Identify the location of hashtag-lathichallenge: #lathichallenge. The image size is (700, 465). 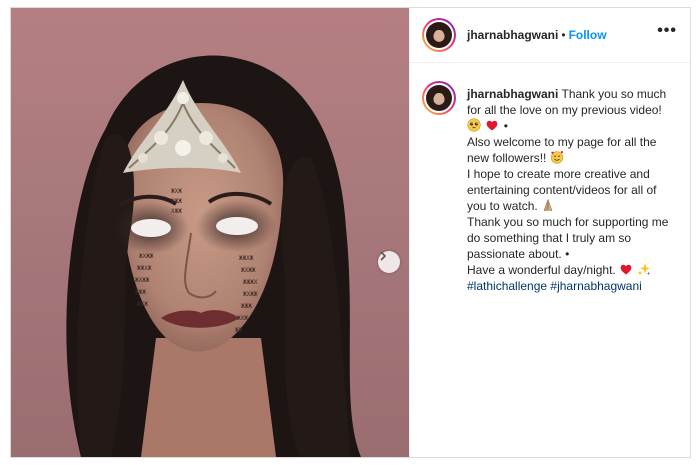
(507, 286).